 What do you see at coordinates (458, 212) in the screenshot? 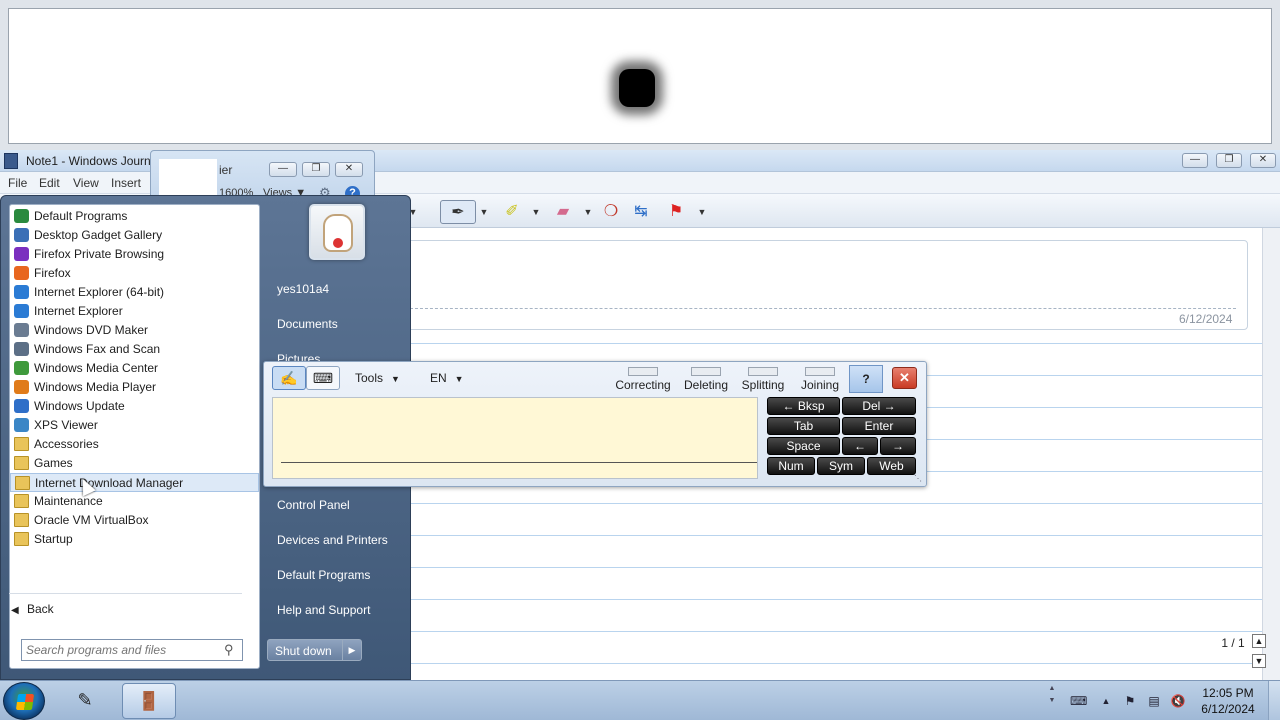
I see `pen-icon: ✒` at bounding box center [458, 212].